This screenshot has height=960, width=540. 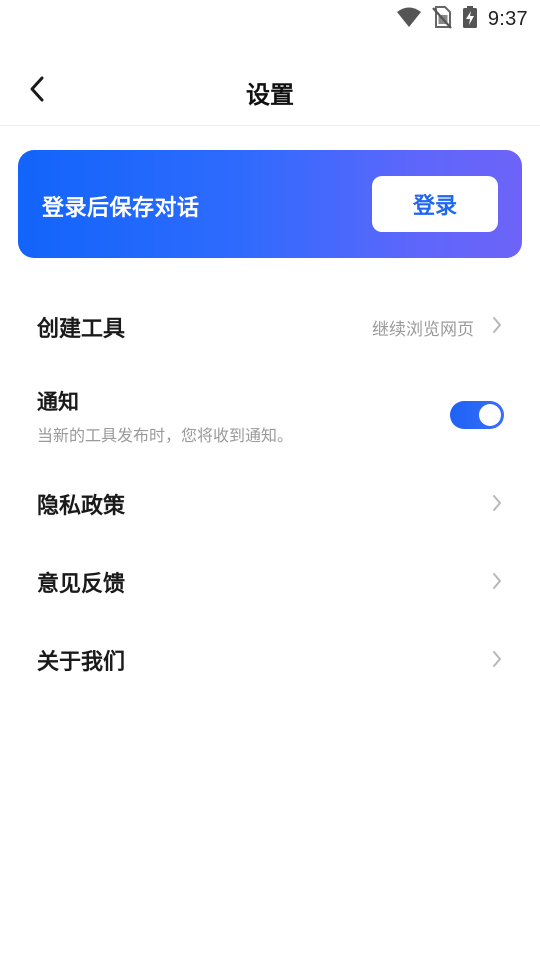 I want to click on about-us-label: 关于我们, so click(x=81, y=662).